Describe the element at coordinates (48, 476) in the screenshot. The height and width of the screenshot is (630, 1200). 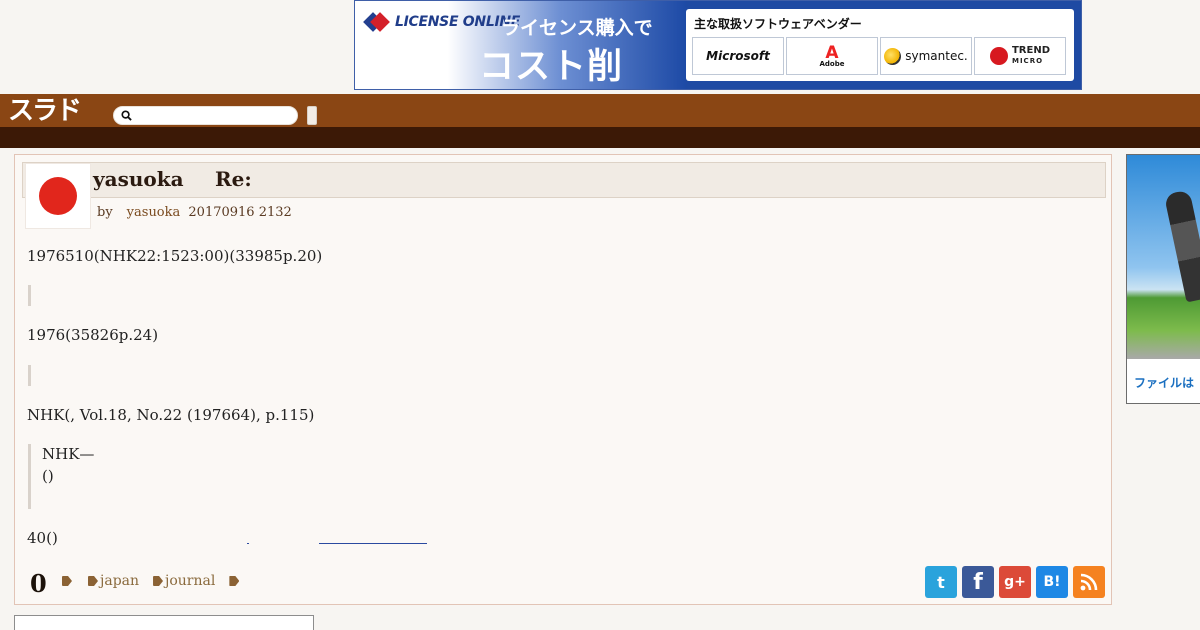
I see `blockquote-line: ()` at that location.